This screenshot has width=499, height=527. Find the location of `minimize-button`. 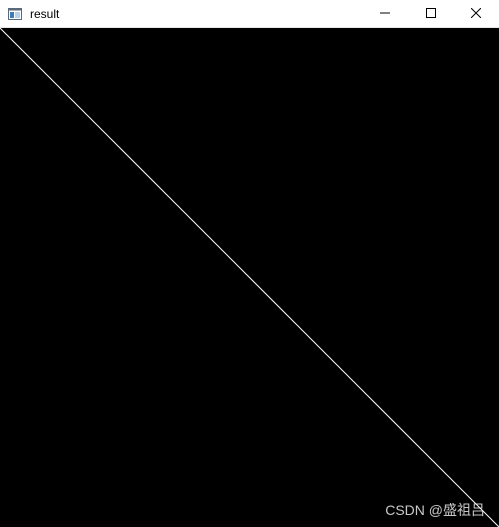

minimize-button is located at coordinates (385, 14).